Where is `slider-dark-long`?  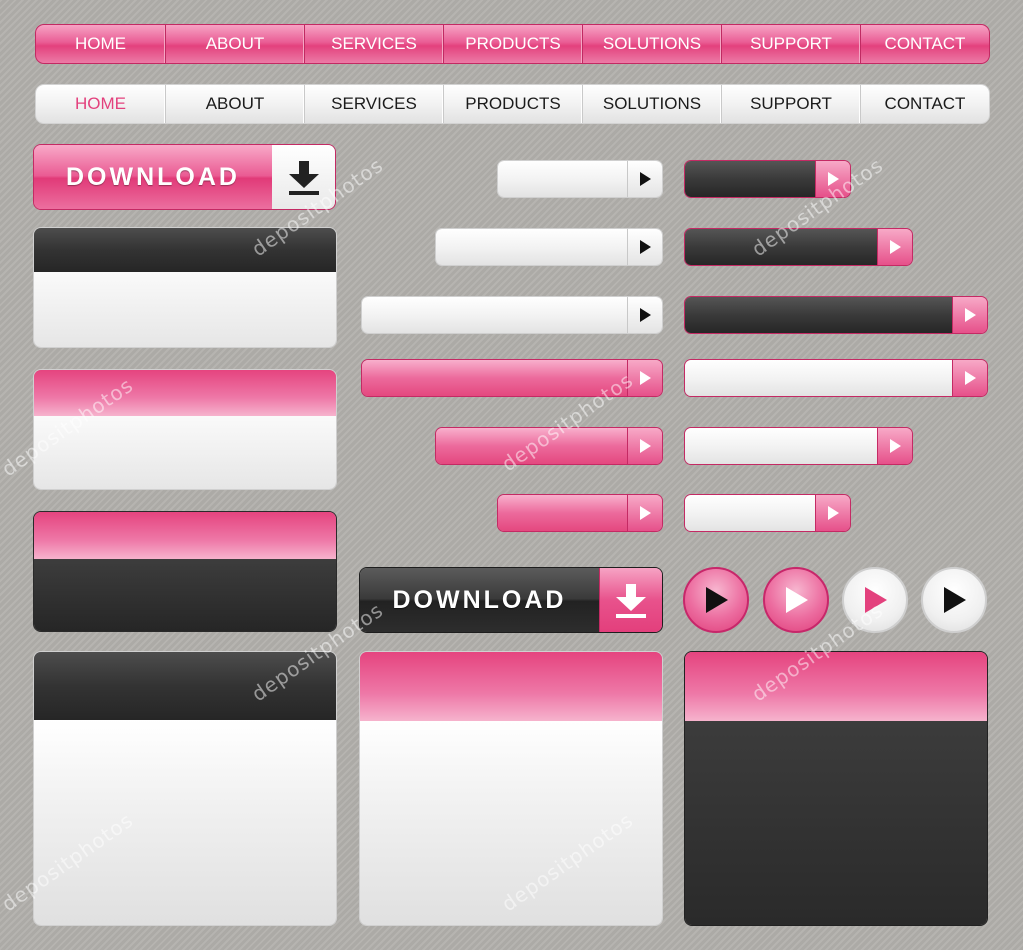 slider-dark-long is located at coordinates (836, 315).